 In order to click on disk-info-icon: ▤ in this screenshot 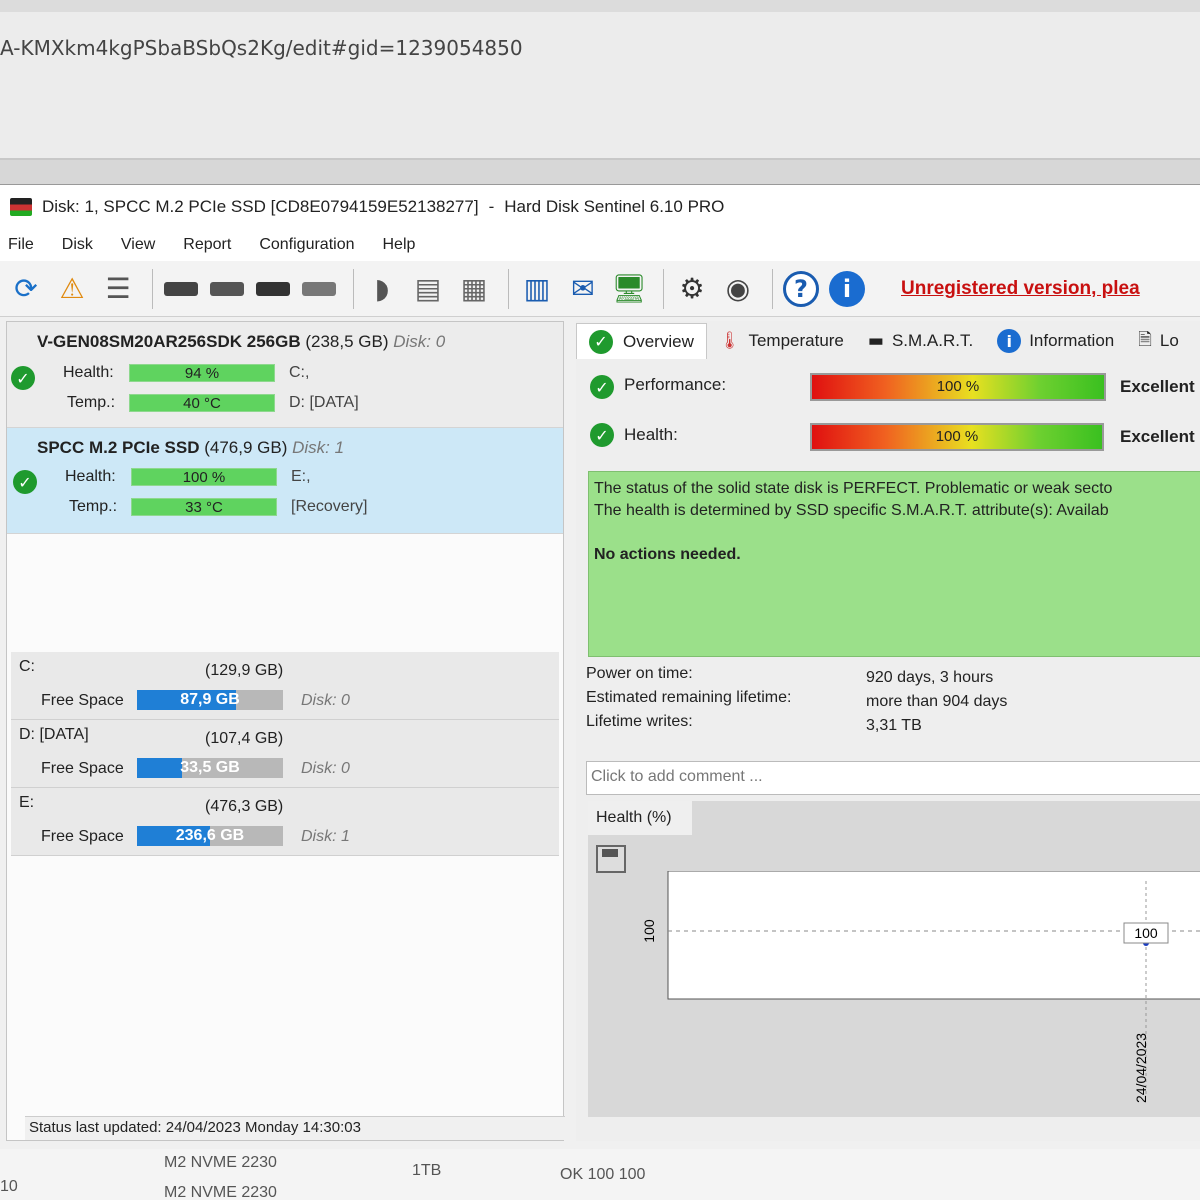, I will do `click(428, 289)`.